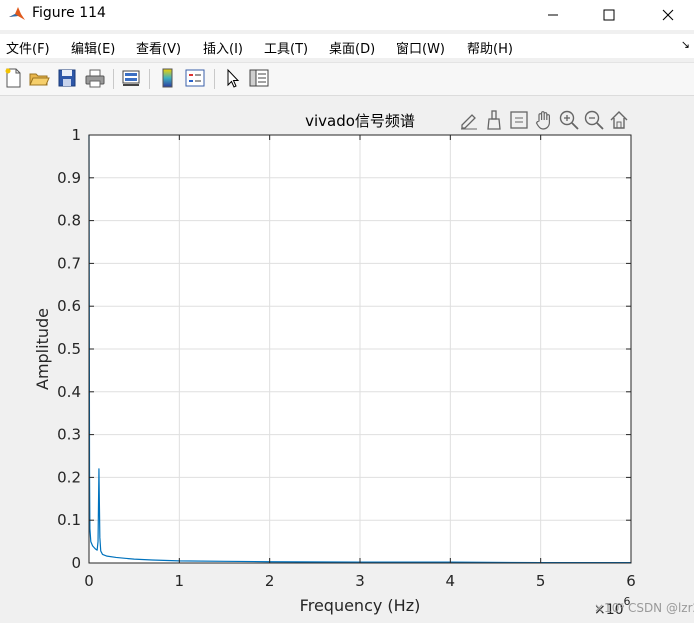  I want to click on x-tick-label: 3, so click(360, 581).